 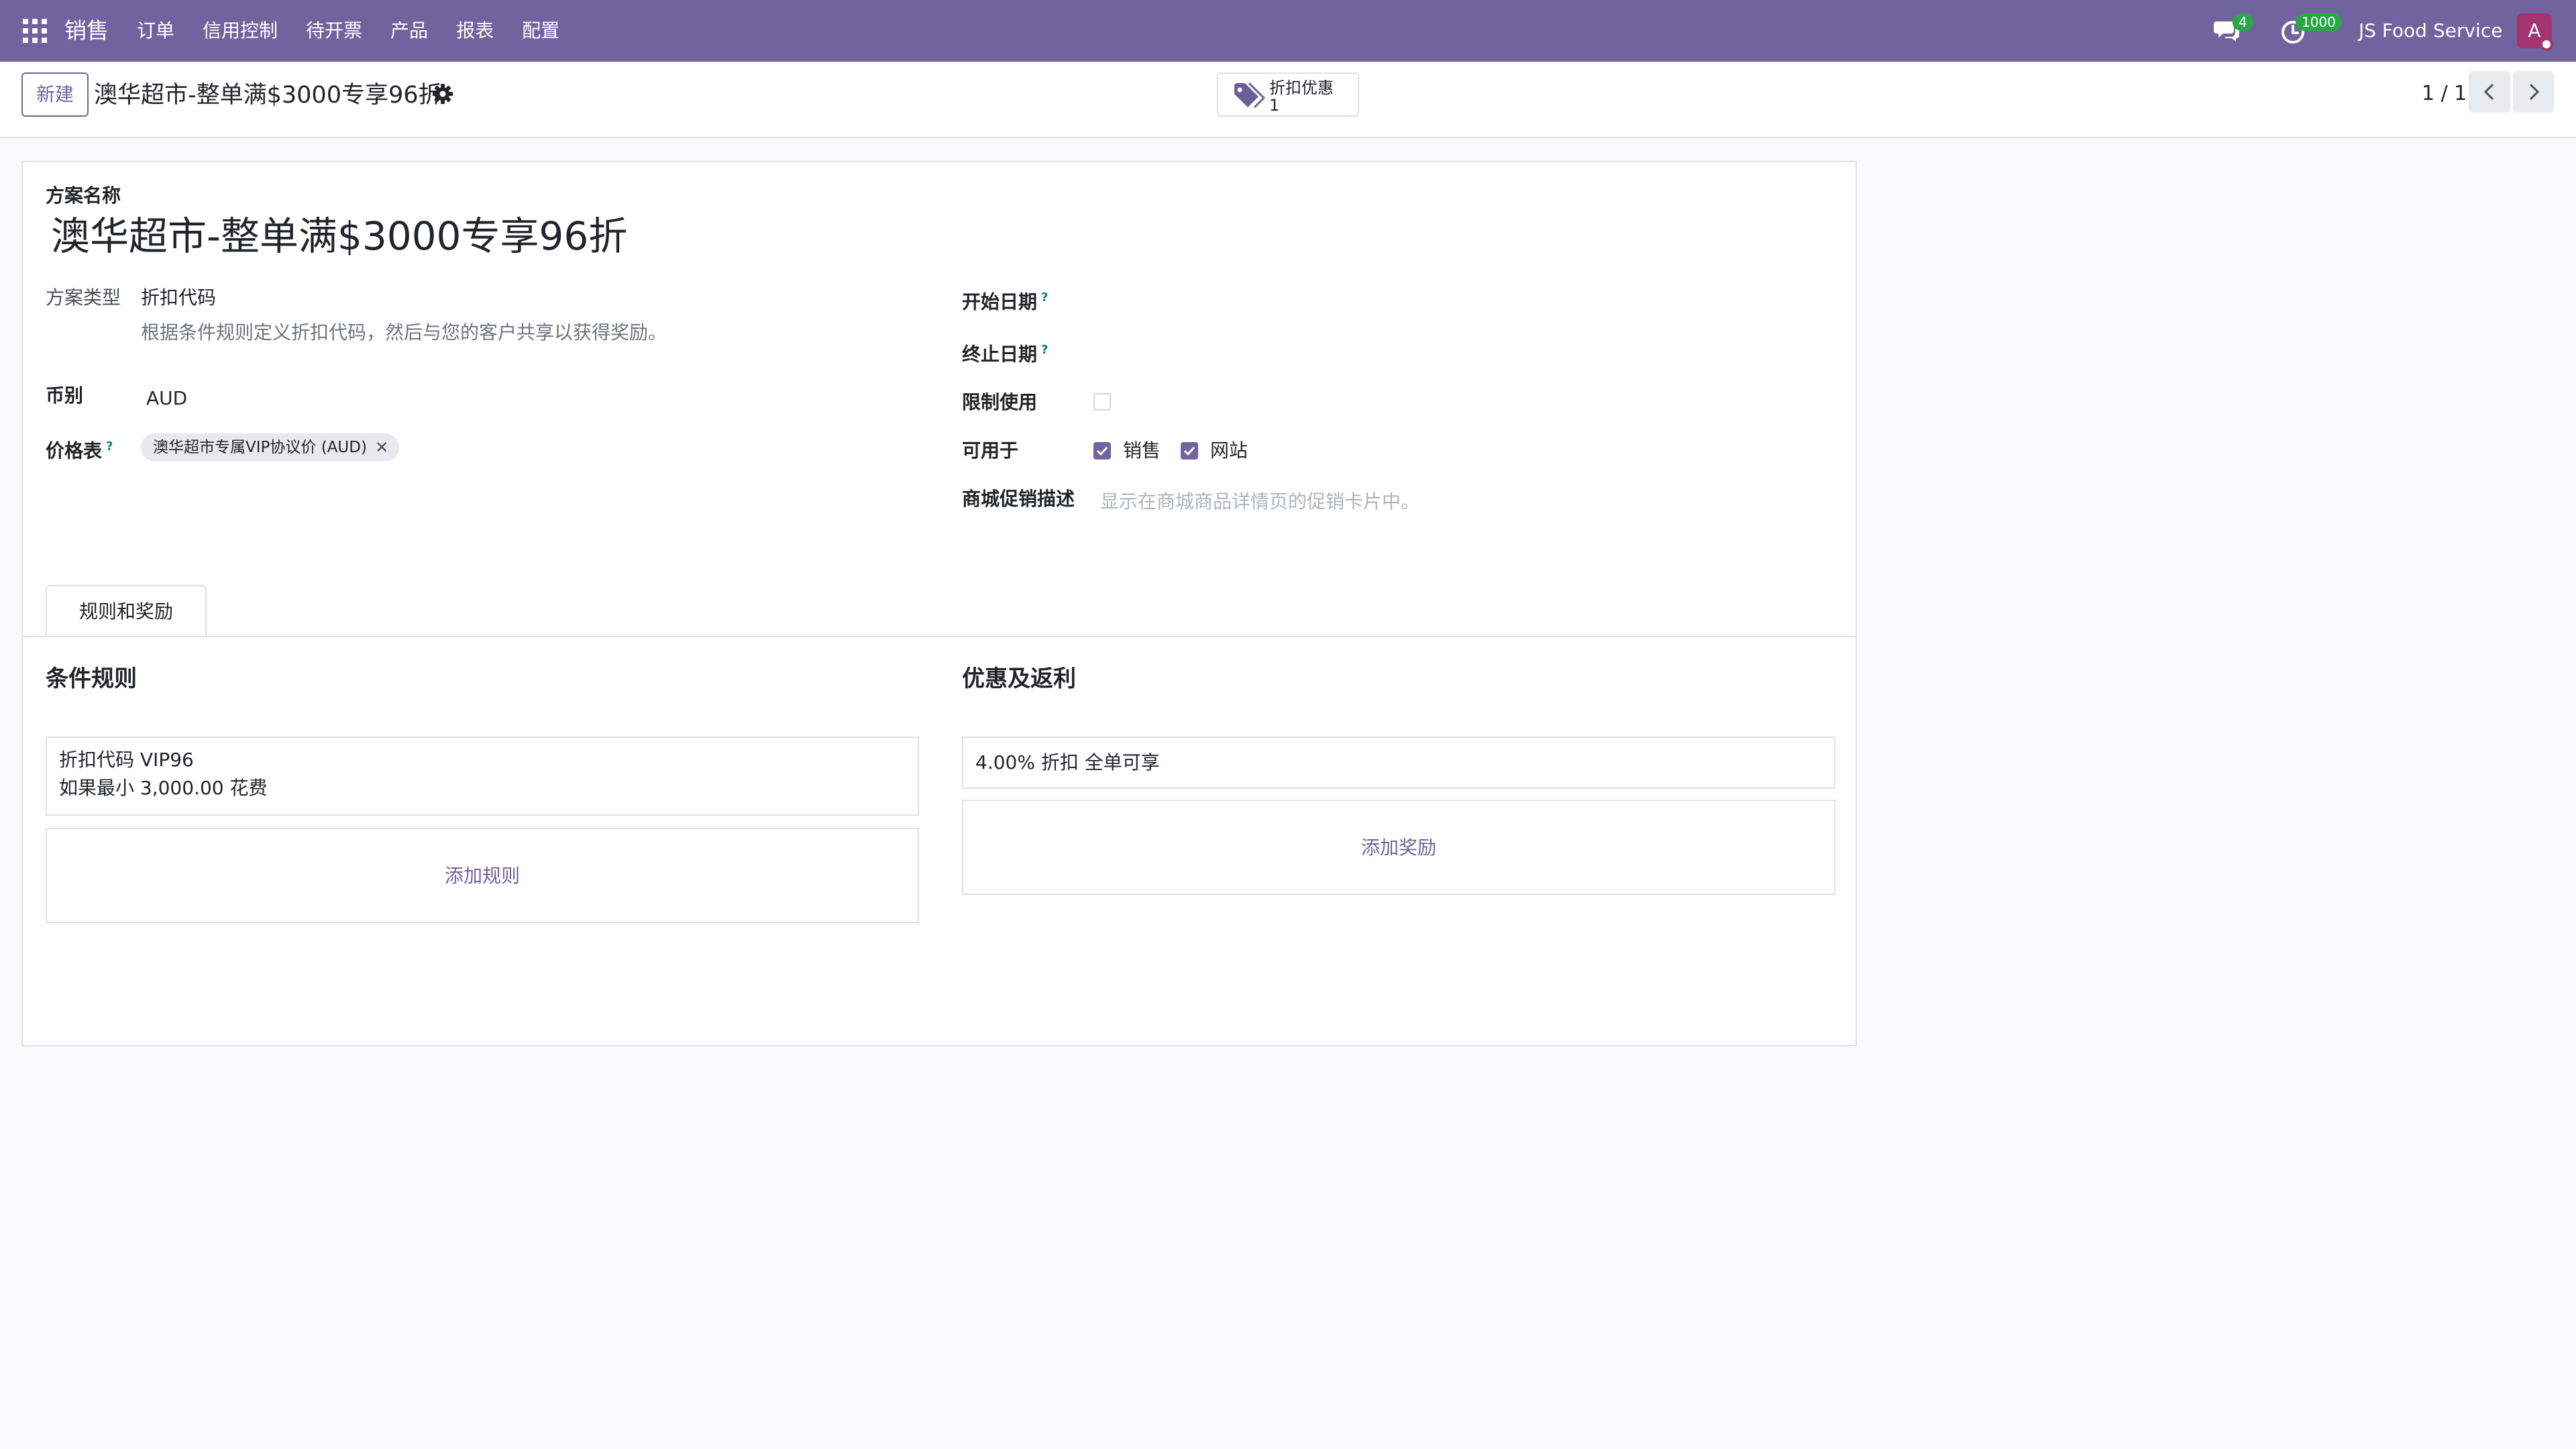 What do you see at coordinates (381, 447) in the screenshot?
I see `remove-tag-icon: ✕` at bounding box center [381, 447].